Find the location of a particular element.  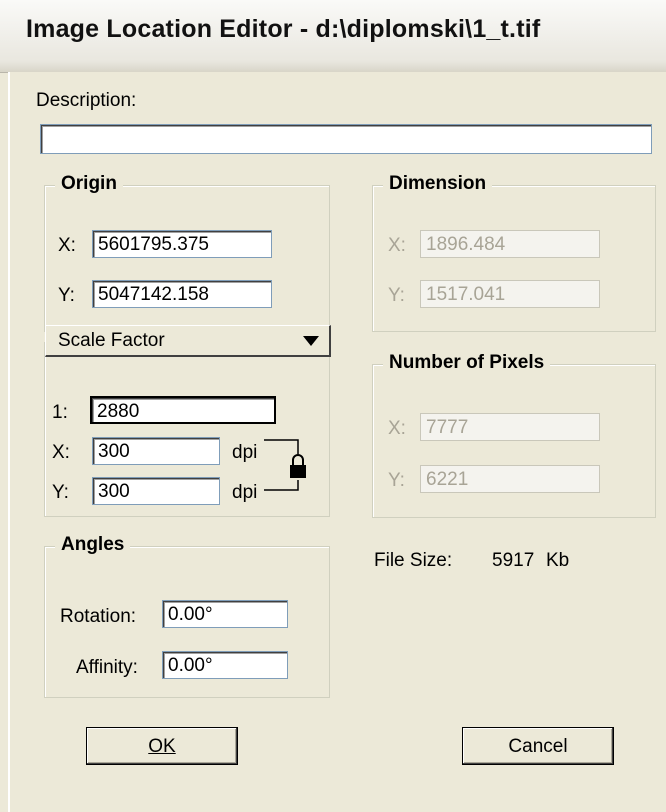

chevron-down-icon is located at coordinates (311, 341).